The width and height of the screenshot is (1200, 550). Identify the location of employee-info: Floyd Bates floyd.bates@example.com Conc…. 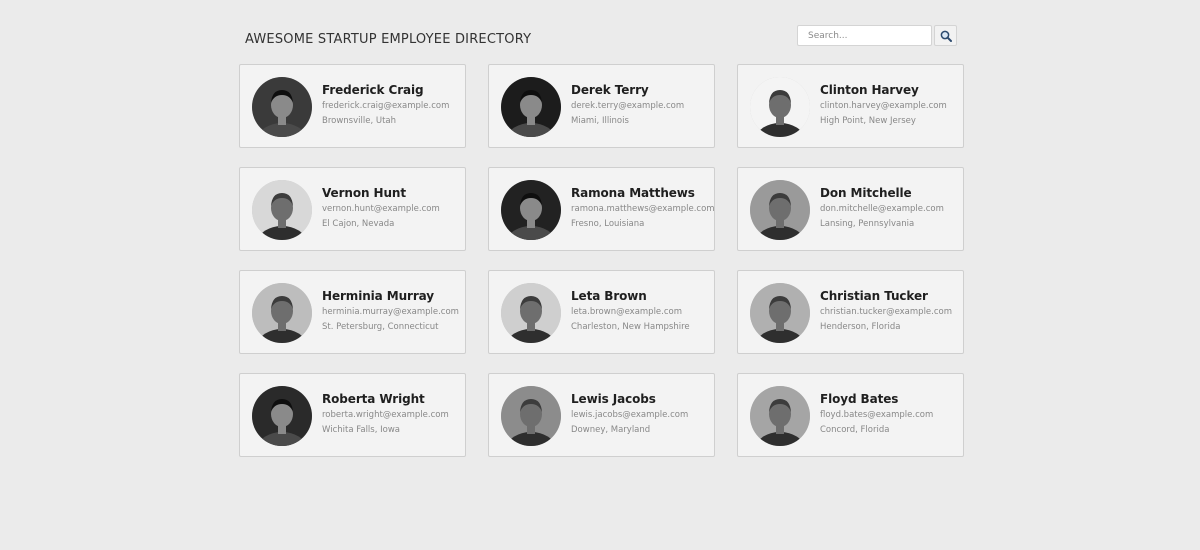
(890, 414).